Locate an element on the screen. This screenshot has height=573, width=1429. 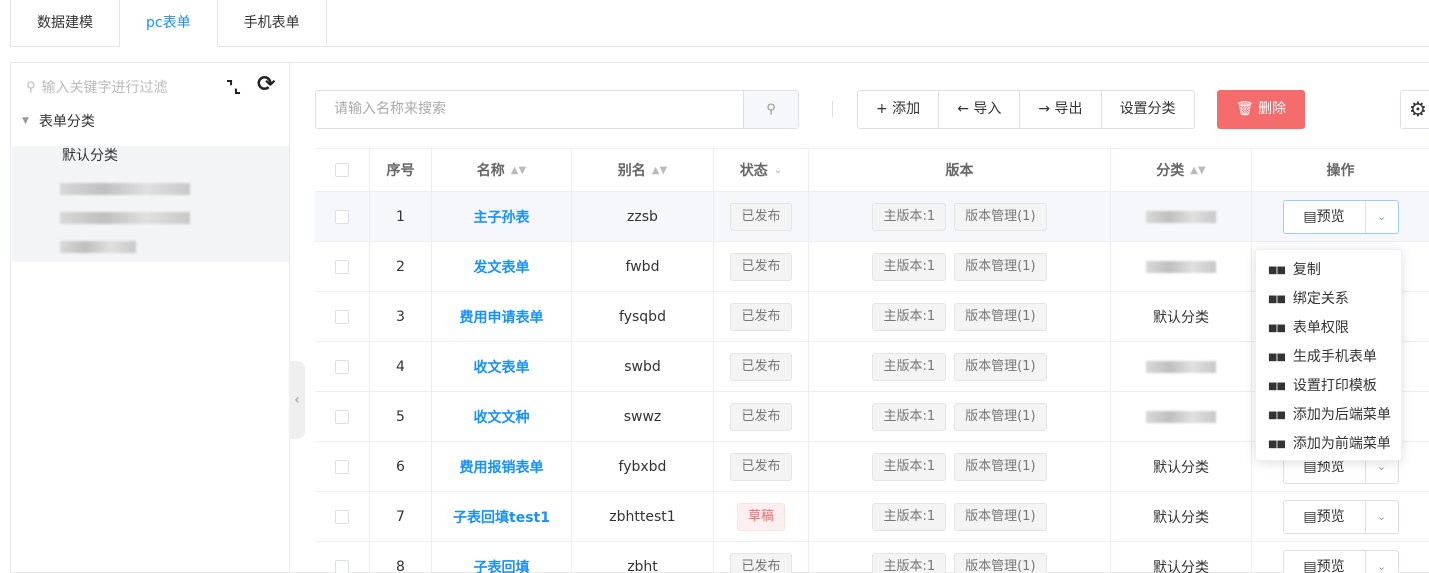
header-category: 分类 ▲▼ is located at coordinates (1181, 170).